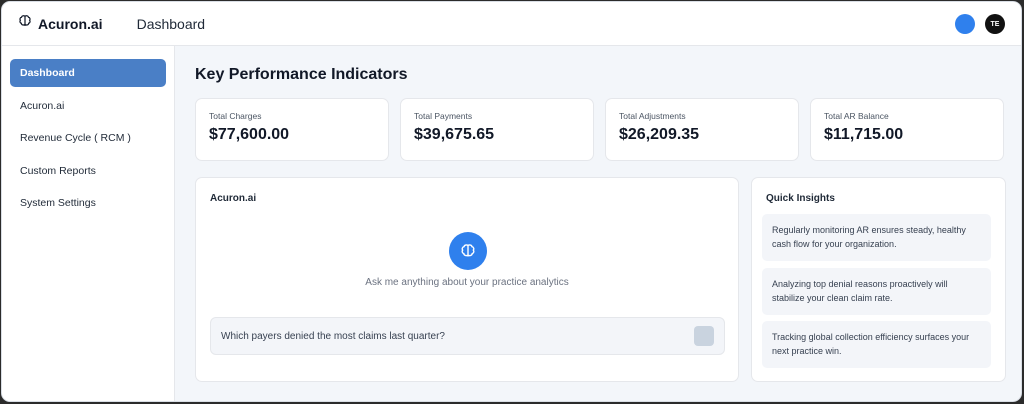 The width and height of the screenshot is (1024, 404). I want to click on brand-name: Acuron.ai, so click(70, 23).